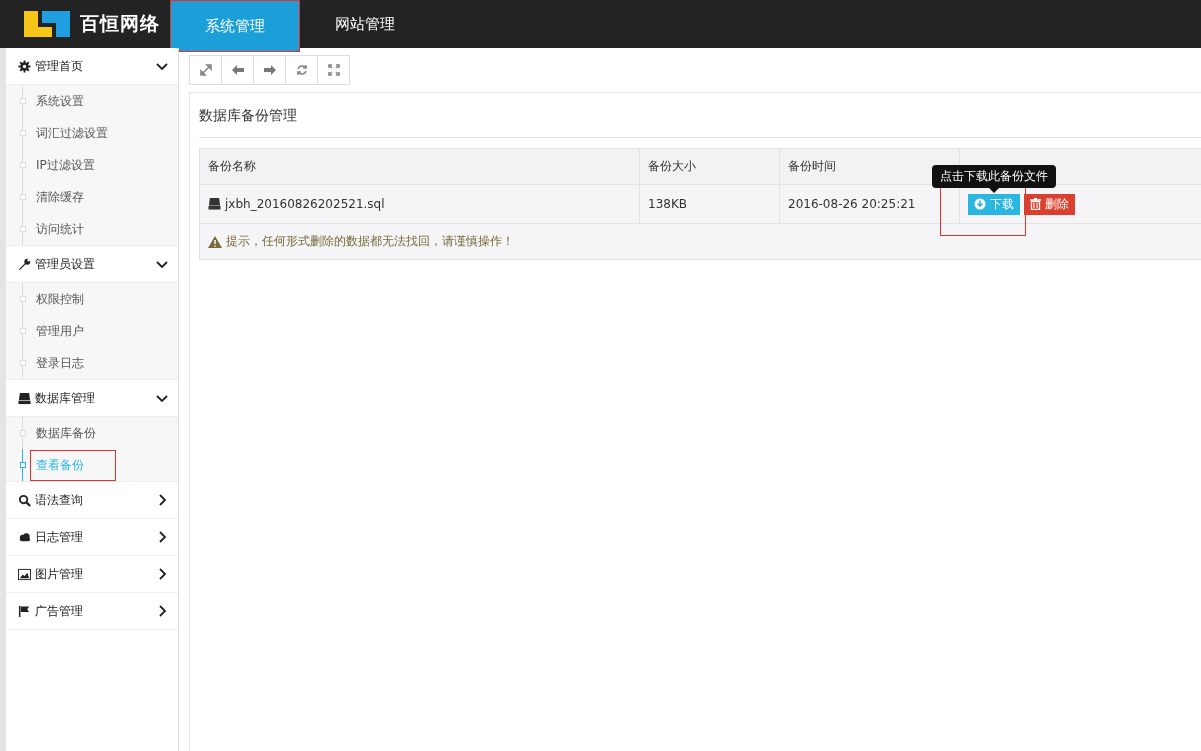 This screenshot has width=1201, height=751. Describe the element at coordinates (92, 537) in the screenshot. I see `sidebar-group: 日志管理` at that location.